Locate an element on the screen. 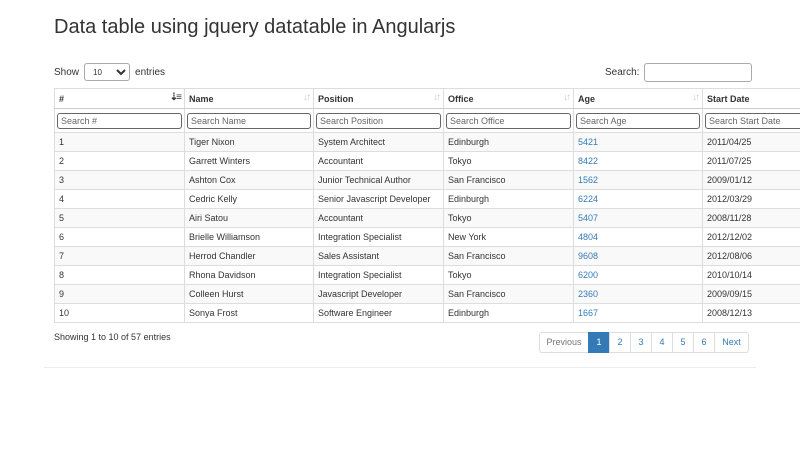  cell-name: Ashton Cox is located at coordinates (249, 180).